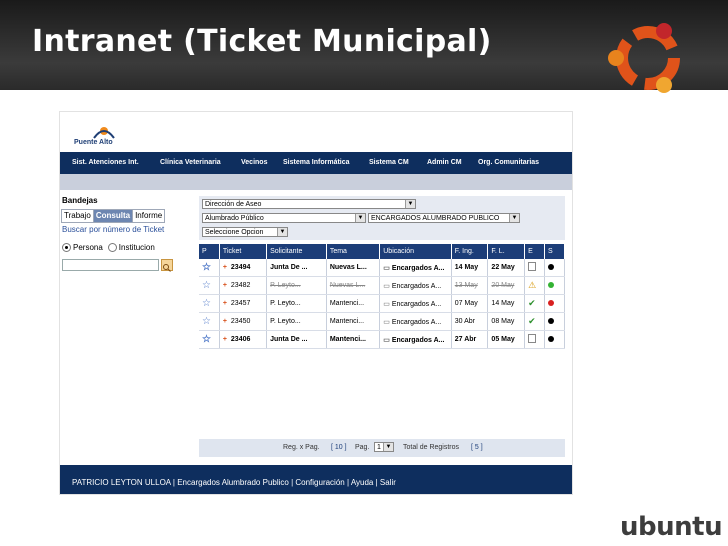 This screenshot has width=728, height=546. I want to click on ticket-number: 23450, so click(240, 321).